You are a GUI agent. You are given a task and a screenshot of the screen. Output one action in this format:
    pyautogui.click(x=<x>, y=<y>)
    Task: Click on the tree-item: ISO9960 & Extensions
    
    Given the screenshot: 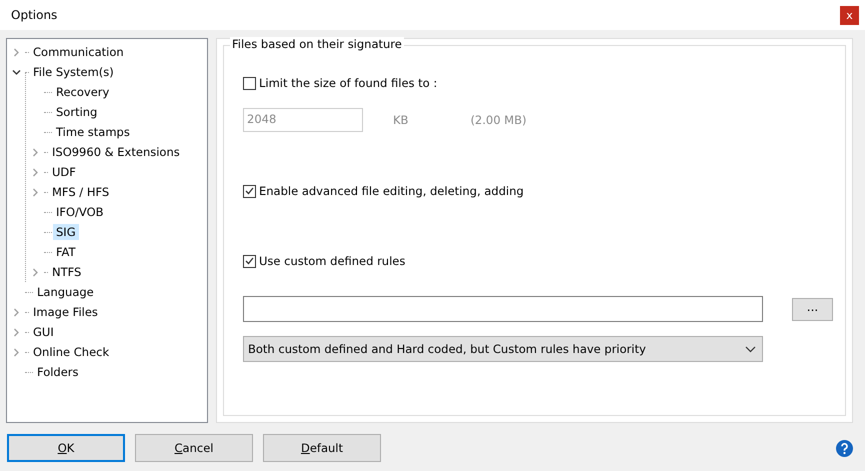 What is the action you would take?
    pyautogui.click(x=116, y=152)
    